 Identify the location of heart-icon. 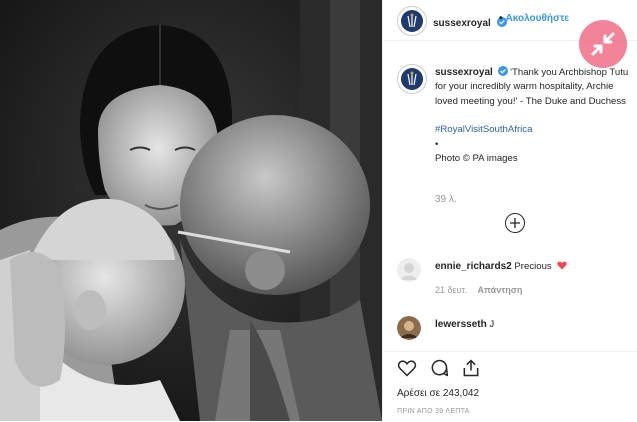
(407, 368).